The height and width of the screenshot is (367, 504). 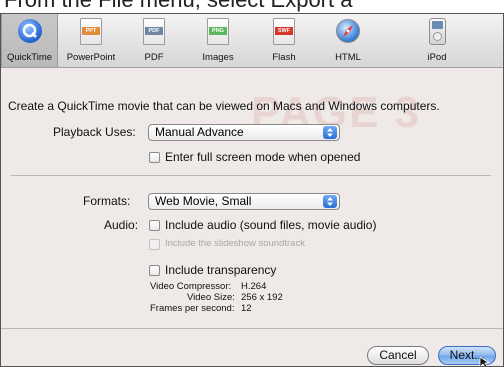 What do you see at coordinates (235, 243) in the screenshot?
I see `slideshow-soundtrack-label: Include the slideshow soundtrack` at bounding box center [235, 243].